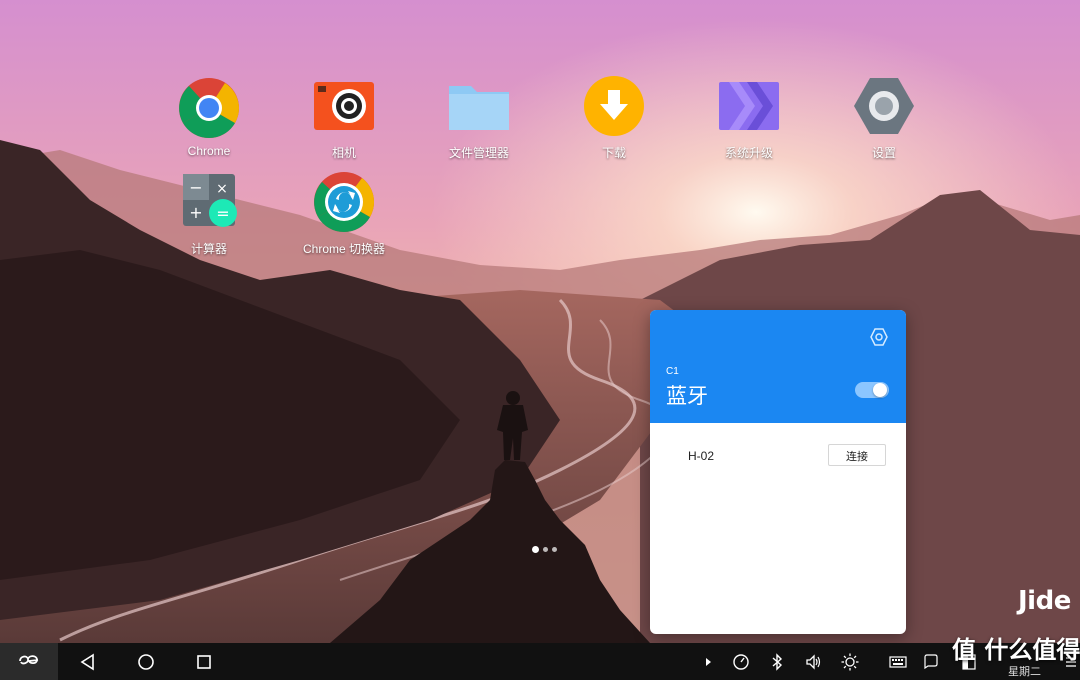 The width and height of the screenshot is (1080, 680). What do you see at coordinates (672, 371) in the screenshot?
I see `panel-code: C1` at bounding box center [672, 371].